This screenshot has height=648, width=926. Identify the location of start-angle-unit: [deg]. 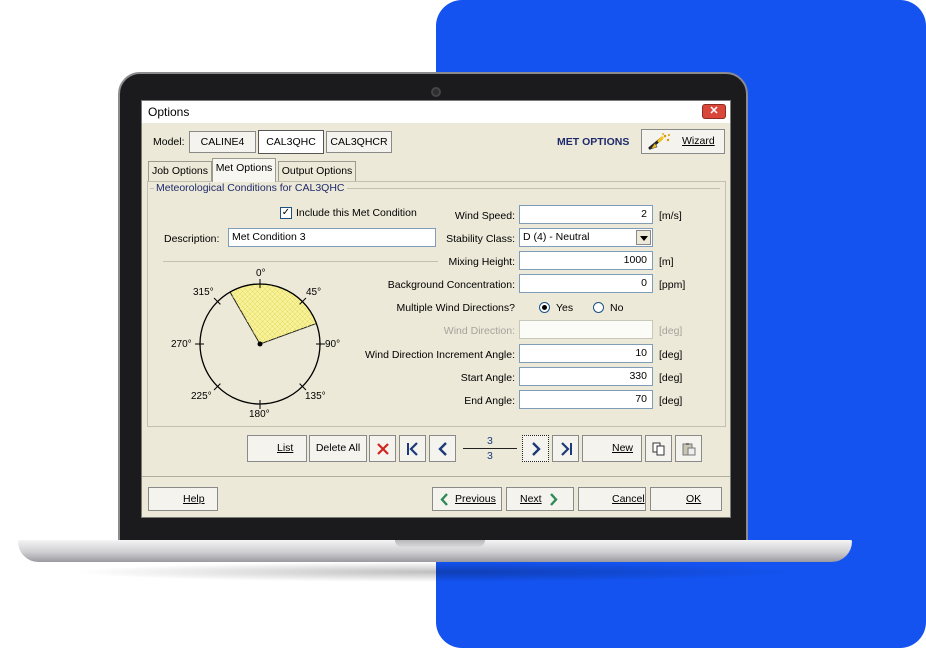
(671, 378).